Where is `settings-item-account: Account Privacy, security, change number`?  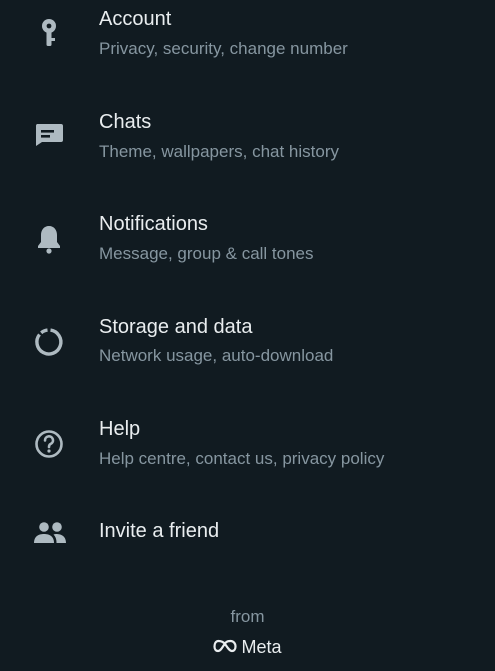
settings-item-account: Account Privacy, security, change number is located at coordinates (247, 48).